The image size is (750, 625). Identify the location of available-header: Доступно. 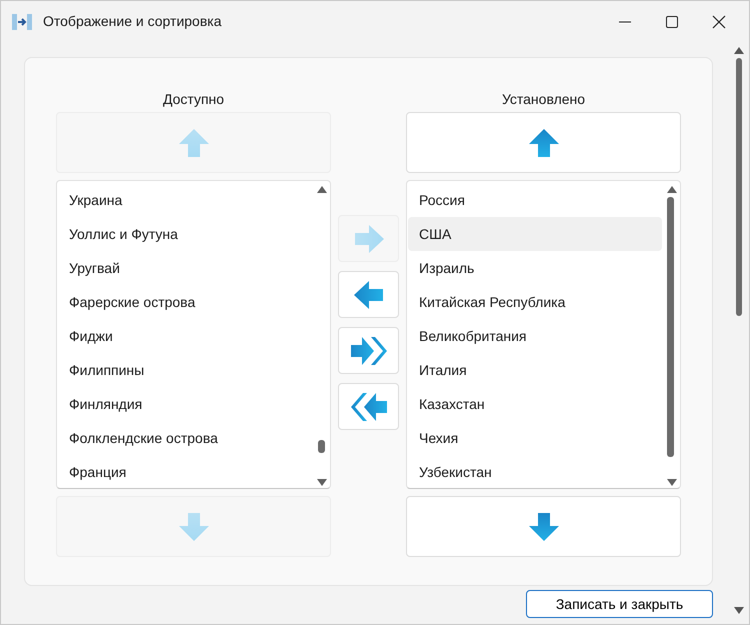
(194, 99).